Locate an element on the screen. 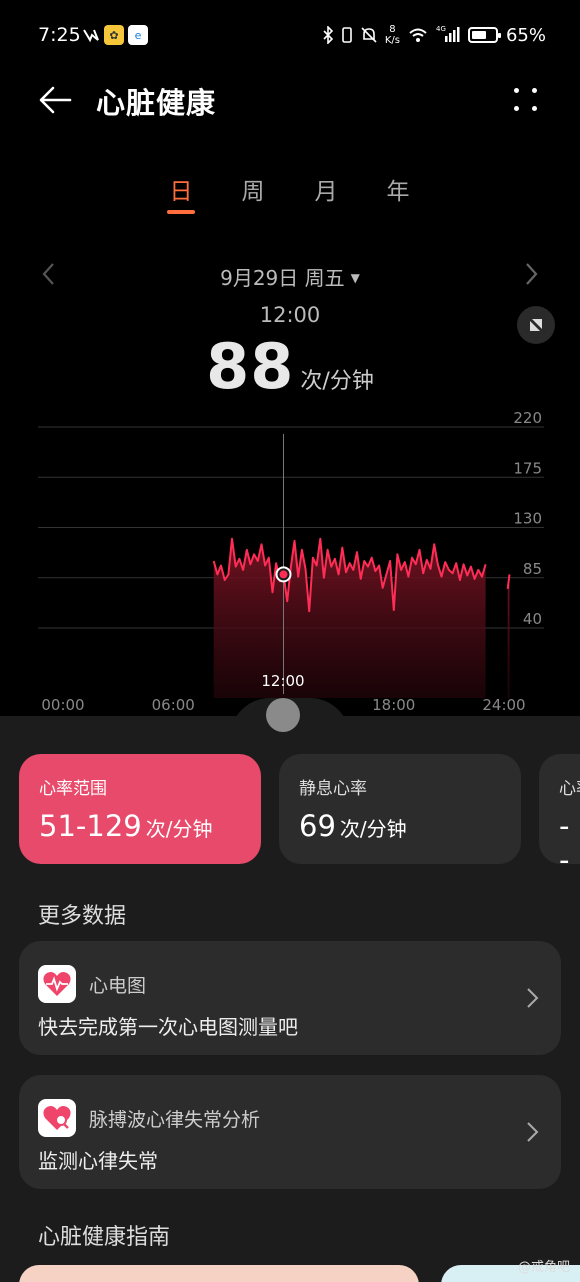 This screenshot has height=1282, width=580. expand-icon is located at coordinates (536, 325).